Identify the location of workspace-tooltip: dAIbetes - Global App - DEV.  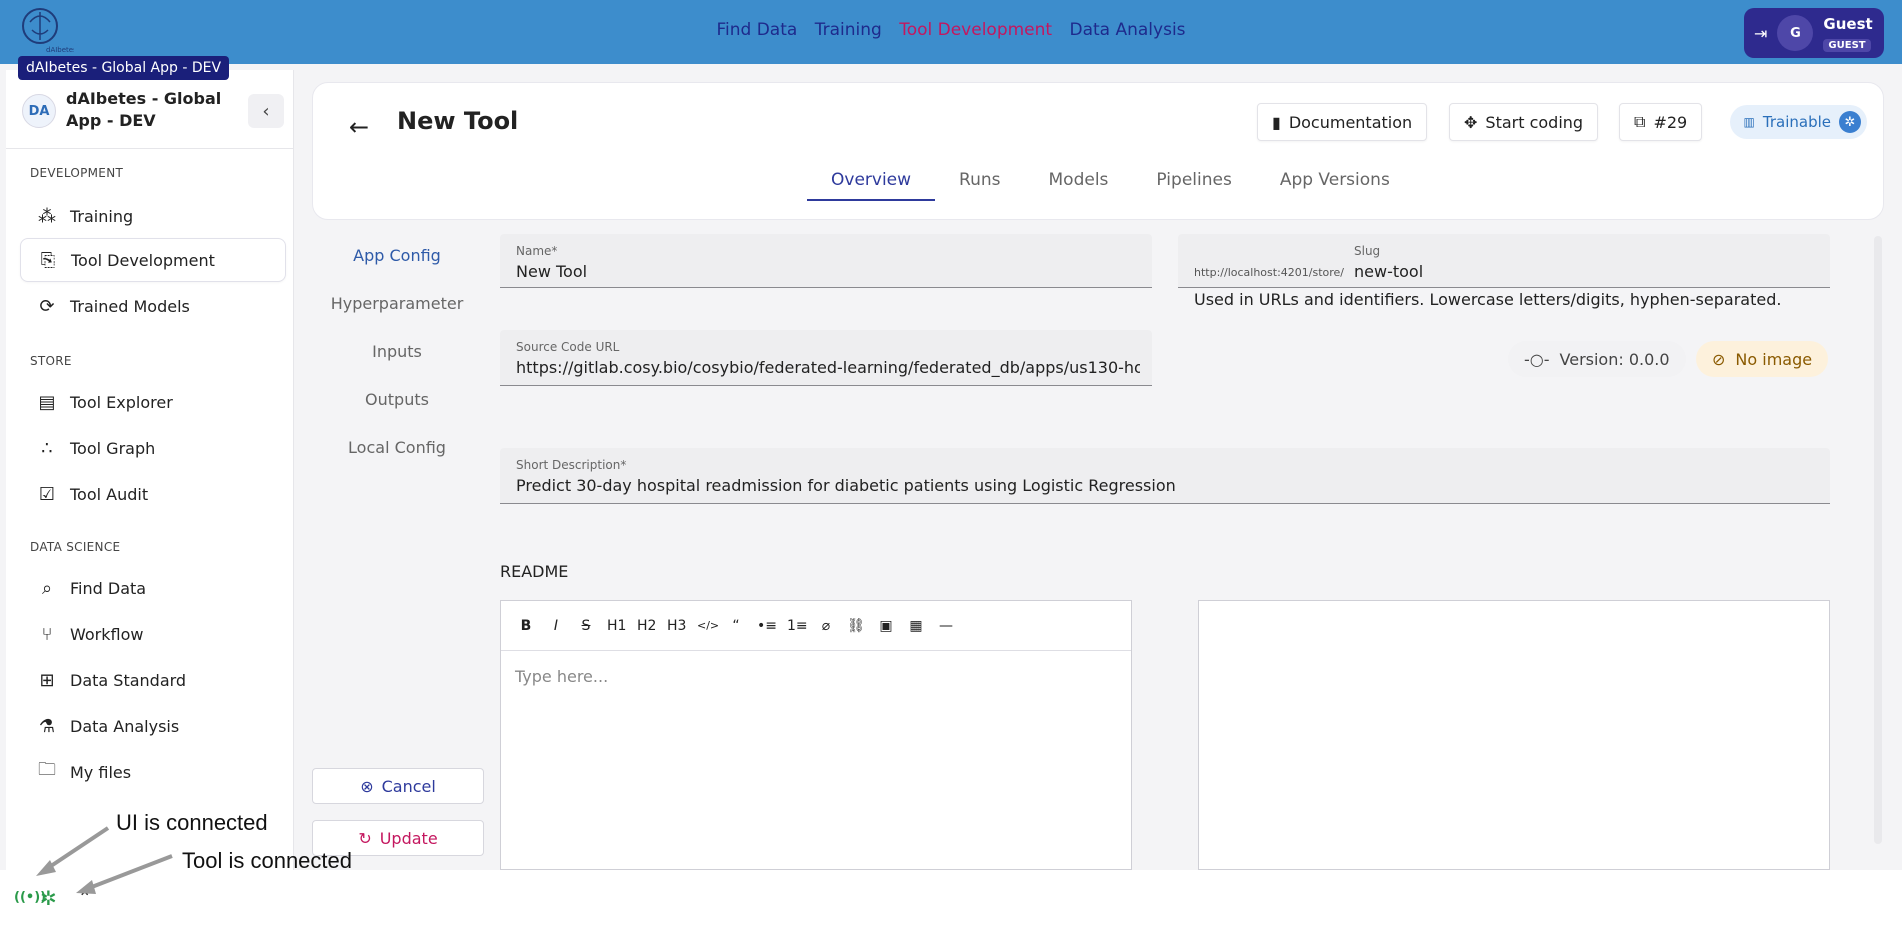
(124, 68).